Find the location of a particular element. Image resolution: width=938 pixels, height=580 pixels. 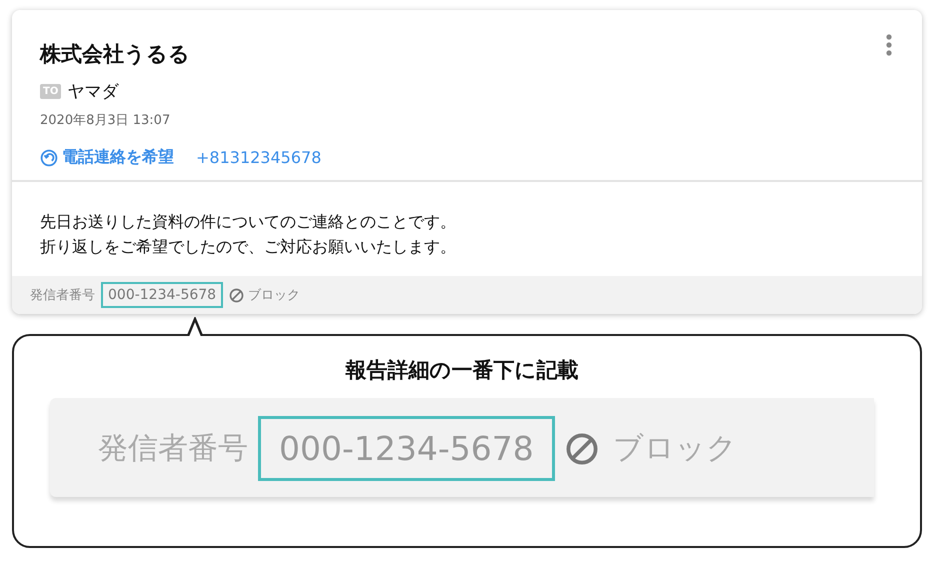

message-line: 先日お送りした資料の件についてのご連絡とのことです。 is located at coordinates (248, 222).